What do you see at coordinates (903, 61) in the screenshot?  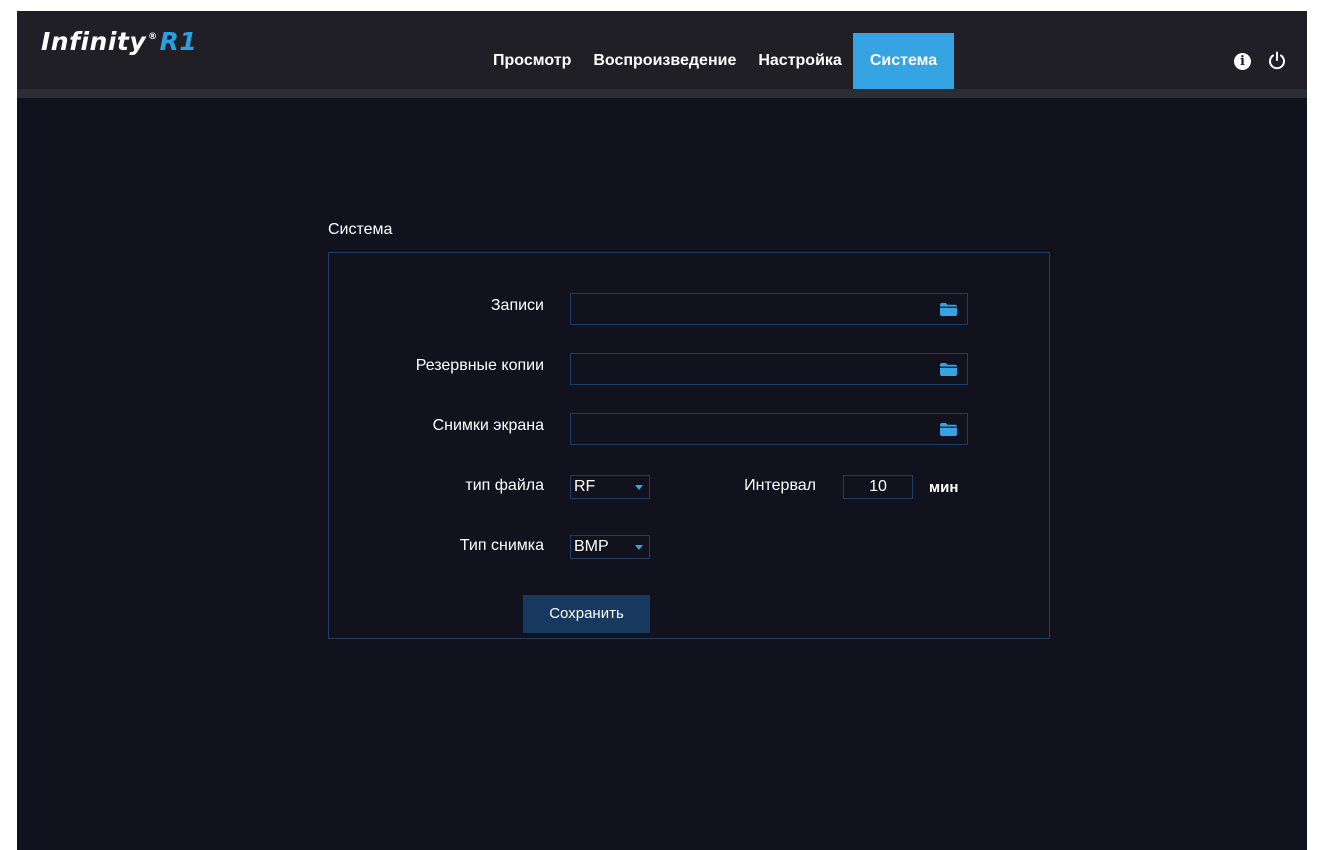 I see `tab-system: Система` at bounding box center [903, 61].